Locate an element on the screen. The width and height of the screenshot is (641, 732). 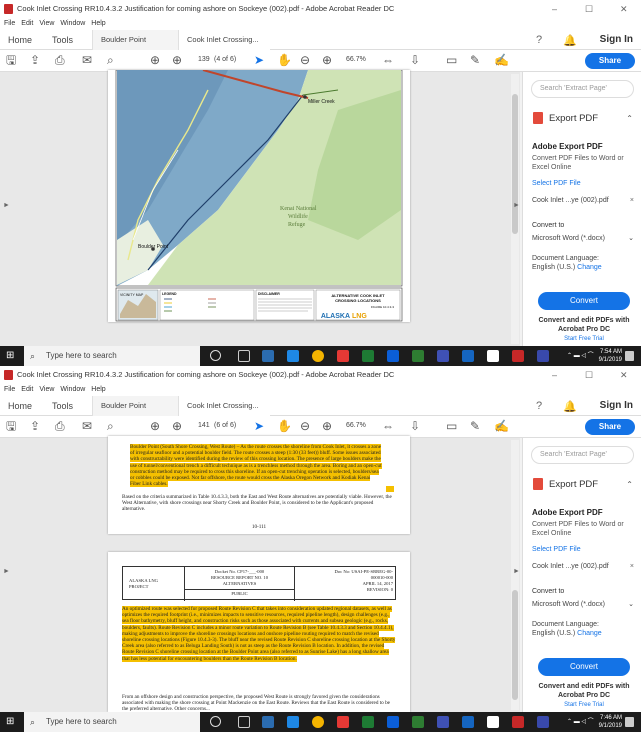
taskbar-clock: 7:54 AM 9/1/2019 is located at coordinates (609, 356).